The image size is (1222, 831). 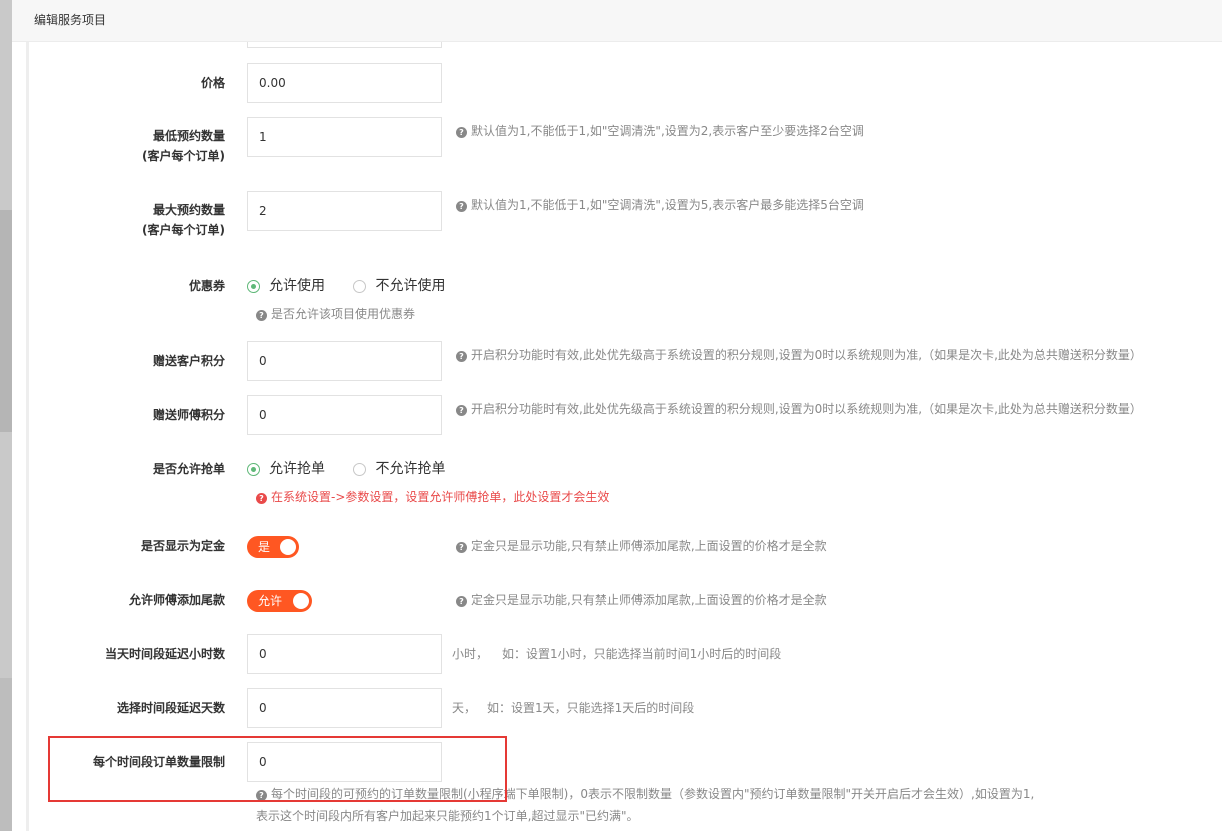 I want to click on coupon-radio-group: 允许使用 不允许使用, so click(x=358, y=287).